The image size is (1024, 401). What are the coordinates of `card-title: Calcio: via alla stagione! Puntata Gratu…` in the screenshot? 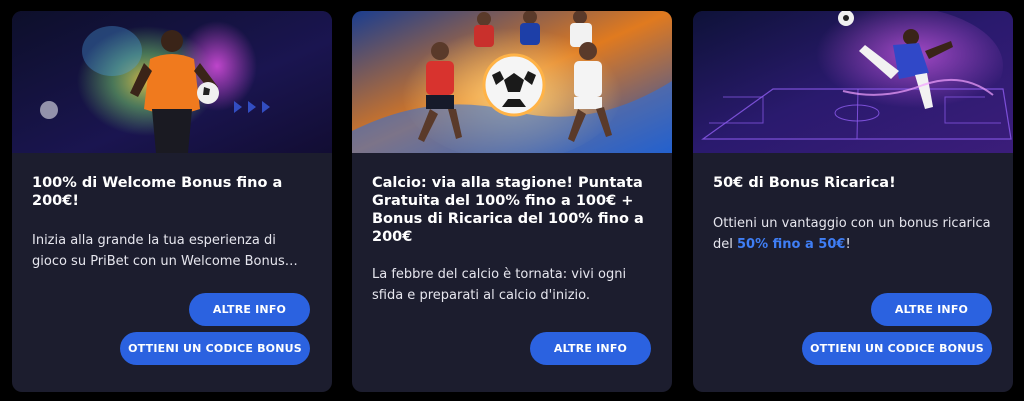 It's located at (508, 210).